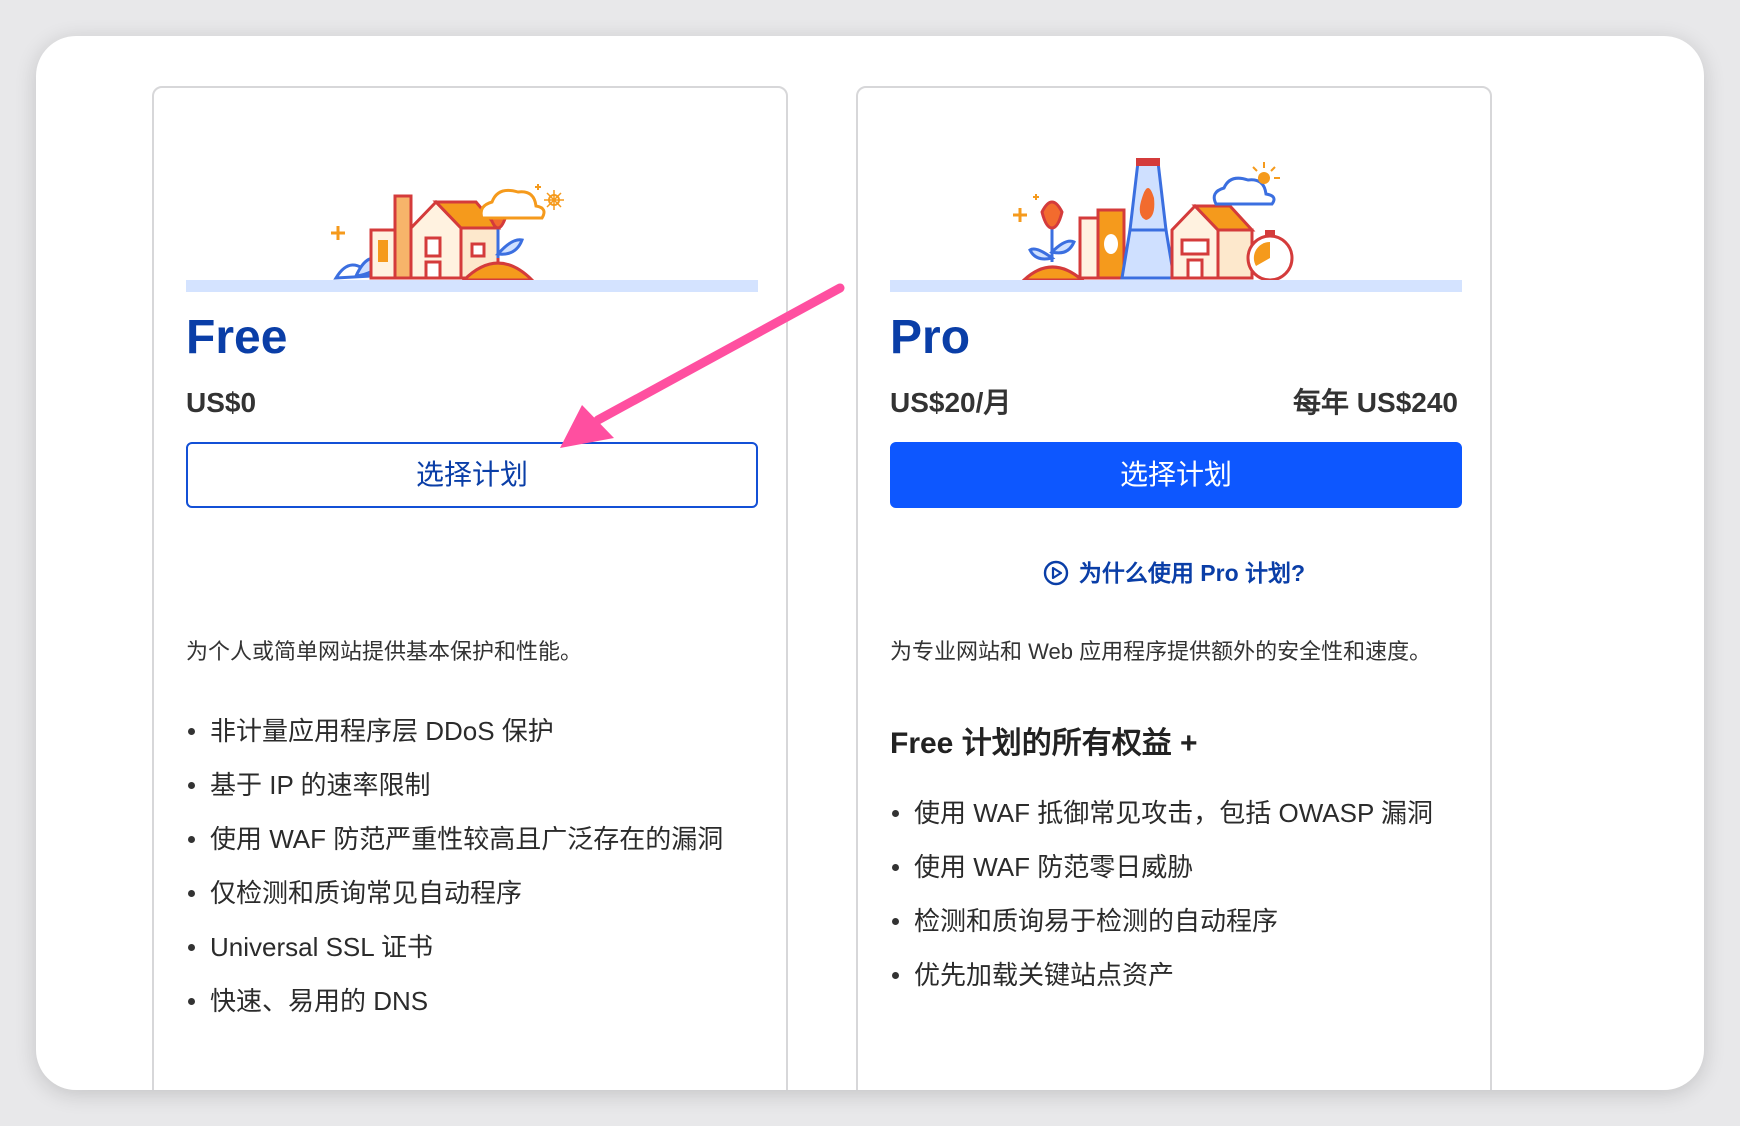 This screenshot has height=1126, width=1740. What do you see at coordinates (466, 839) in the screenshot?
I see `list-item: 使用 WAF 防范严重性较高且广泛存在的漏洞` at bounding box center [466, 839].